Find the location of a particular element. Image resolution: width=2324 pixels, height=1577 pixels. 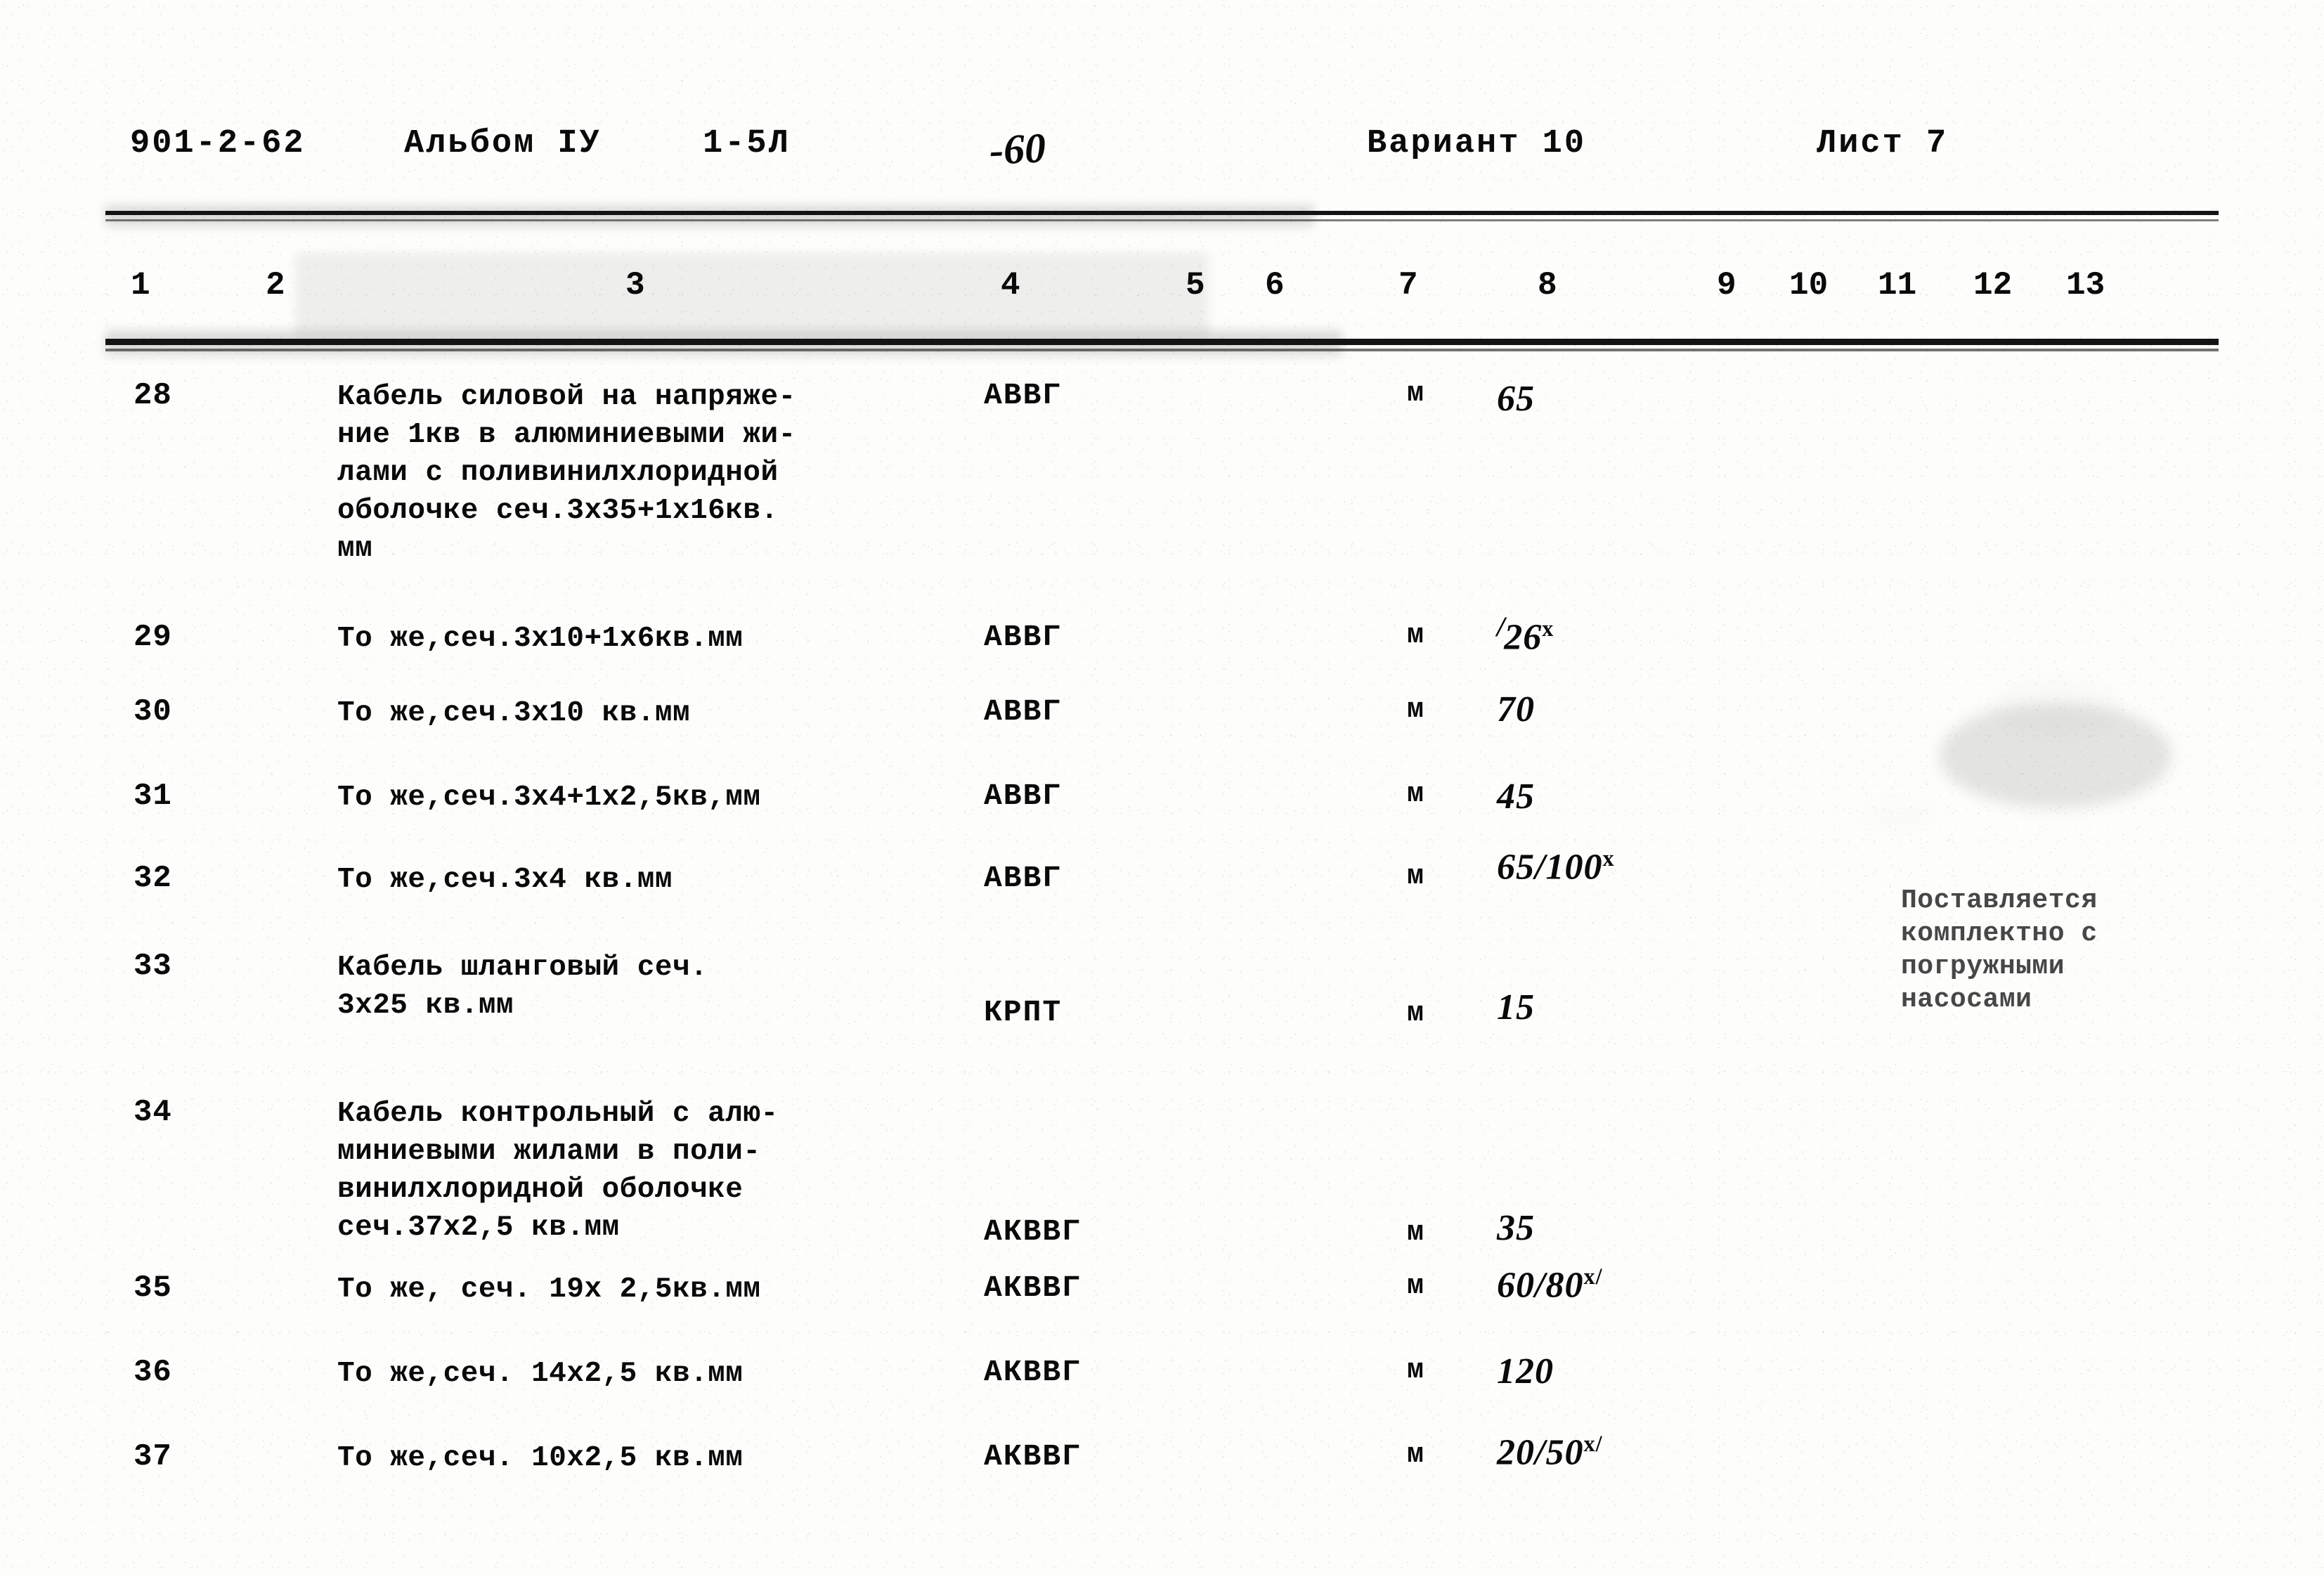

row-quantity: 45 is located at coordinates (1516, 797).